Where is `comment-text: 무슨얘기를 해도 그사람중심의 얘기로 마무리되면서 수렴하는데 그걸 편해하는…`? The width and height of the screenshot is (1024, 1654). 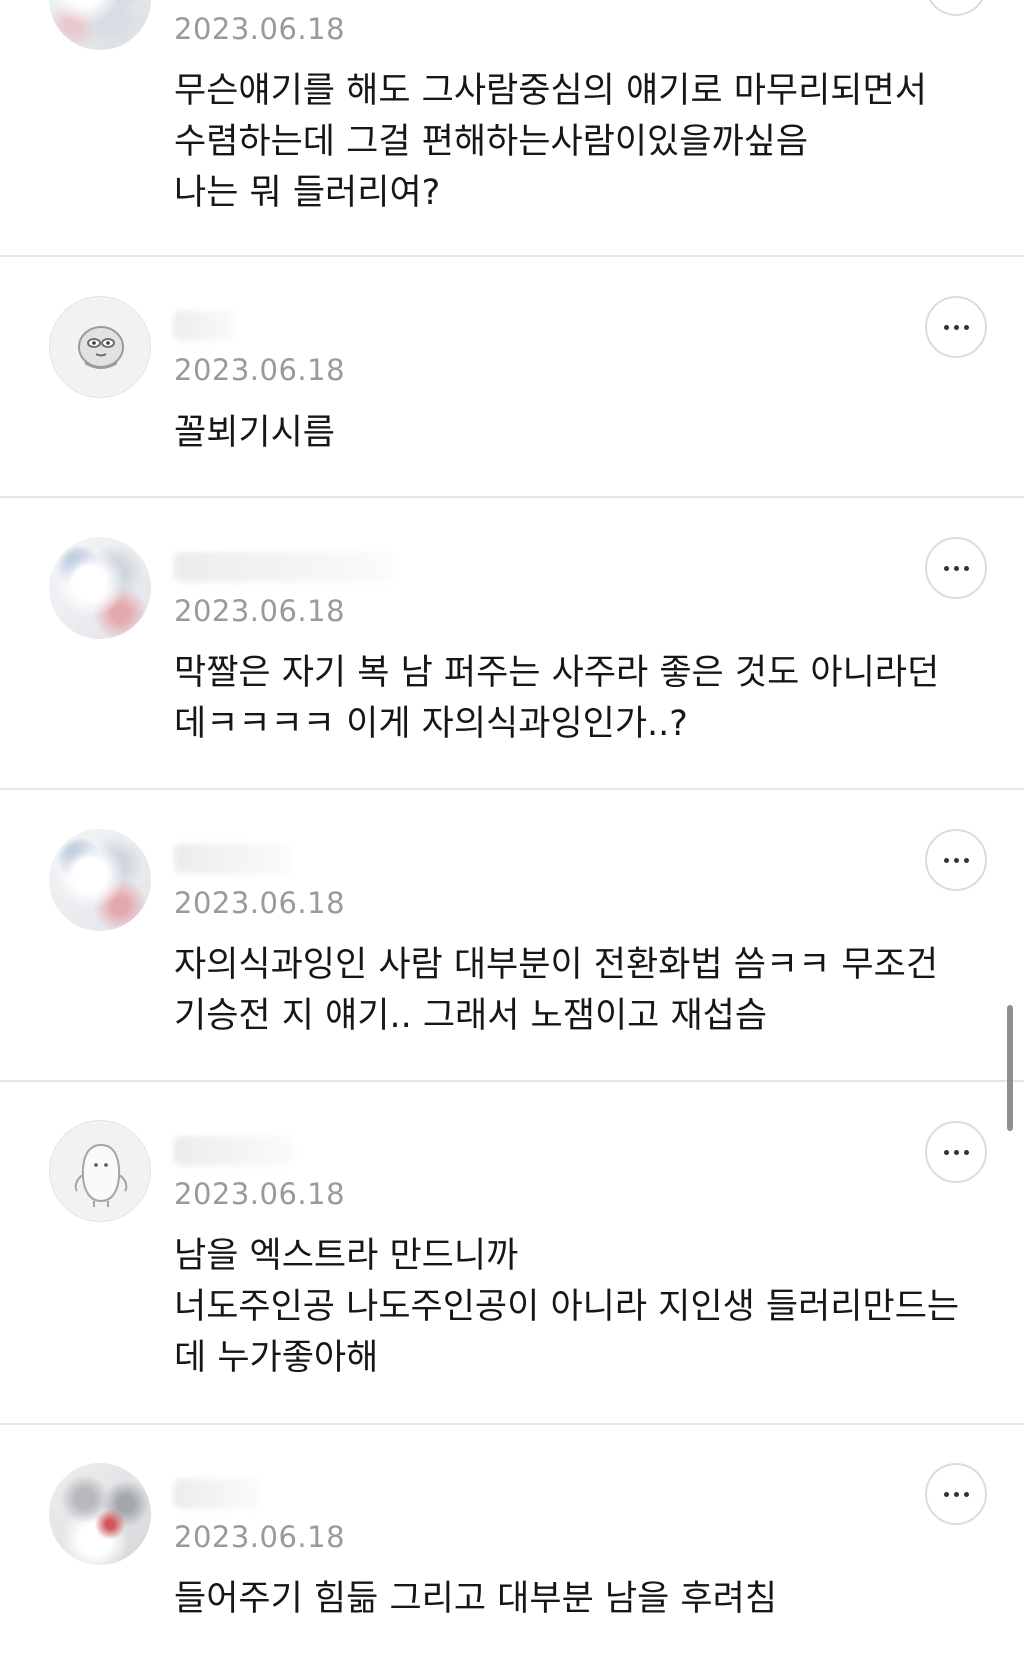
comment-text: 무슨얘기를 해도 그사람중심의 얘기로 마무리되면서 수렴하는데 그걸 편해하는… is located at coordinates (550, 142).